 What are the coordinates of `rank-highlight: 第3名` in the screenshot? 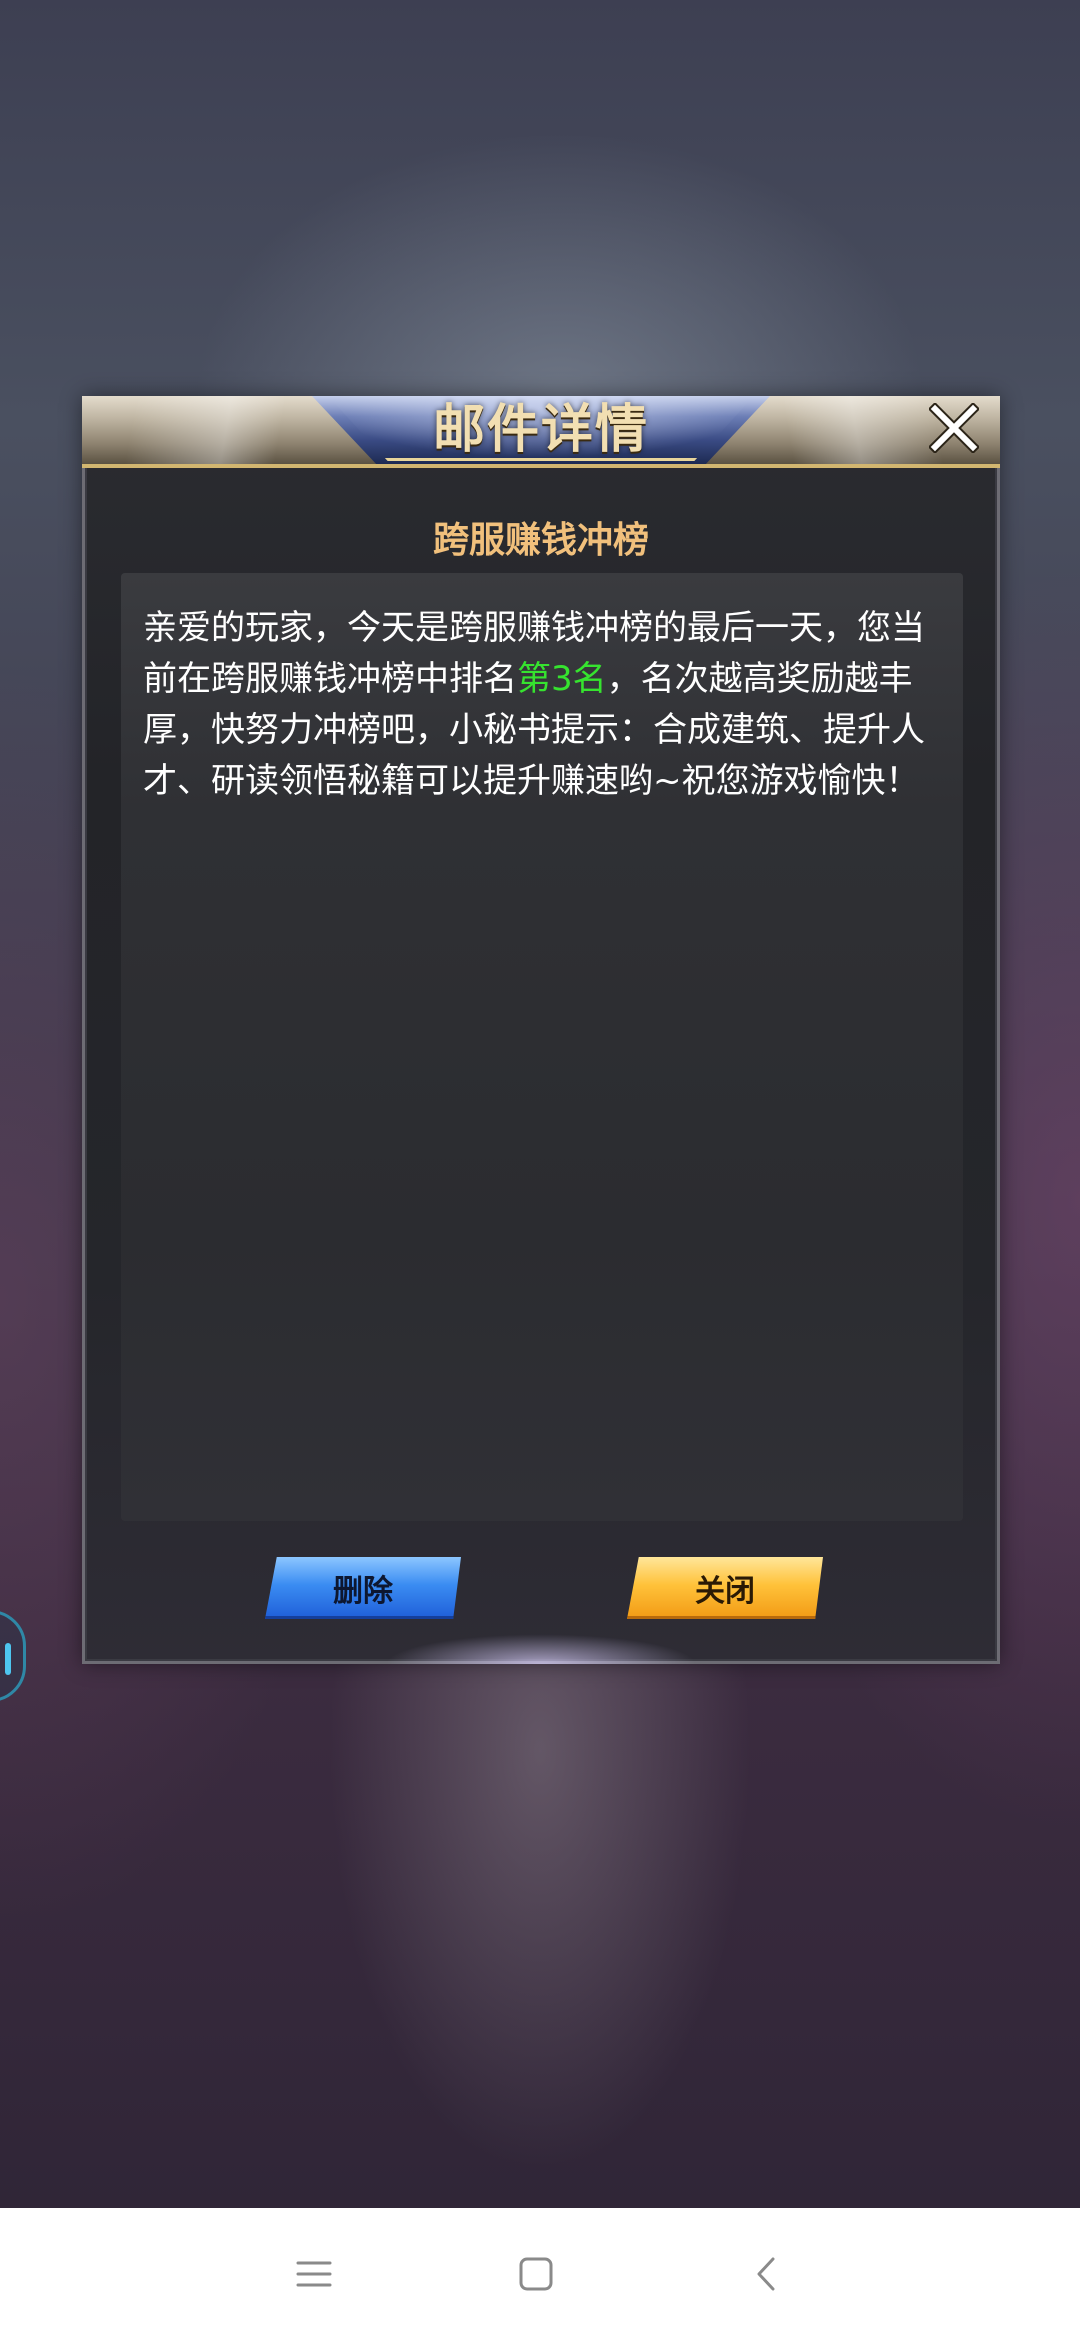 It's located at (562, 679).